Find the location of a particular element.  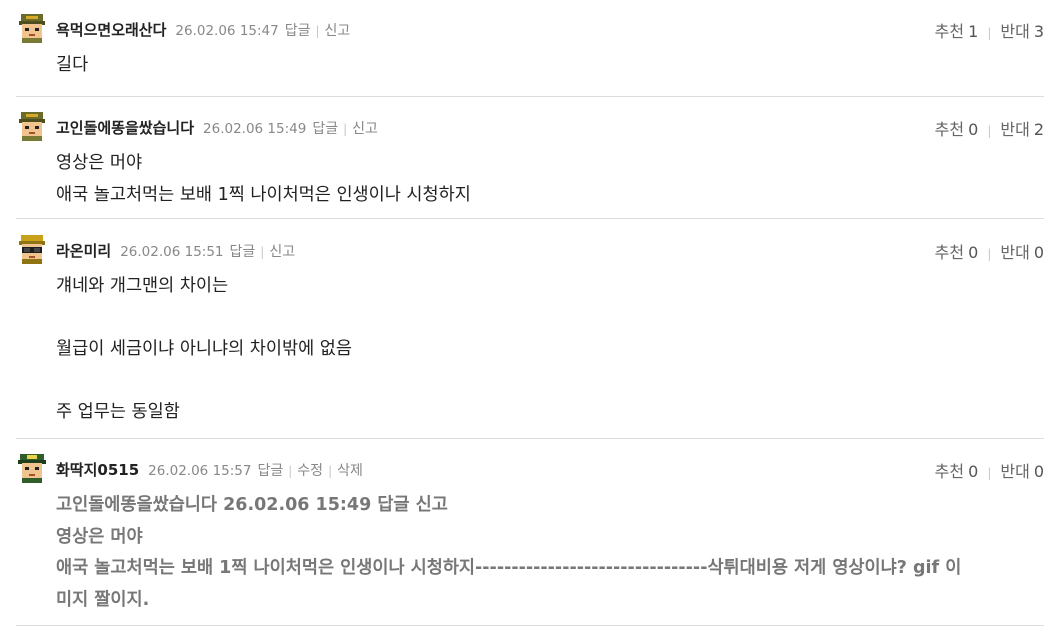

downvote-count: 2 is located at coordinates (1038, 129).